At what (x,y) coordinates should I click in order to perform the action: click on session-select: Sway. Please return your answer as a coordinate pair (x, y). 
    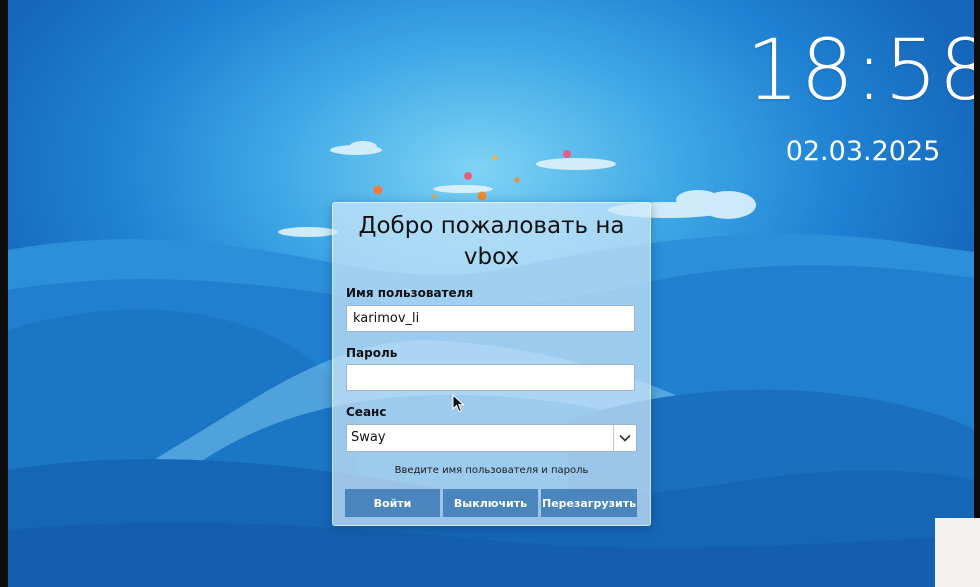
    Looking at the image, I should click on (491, 438).